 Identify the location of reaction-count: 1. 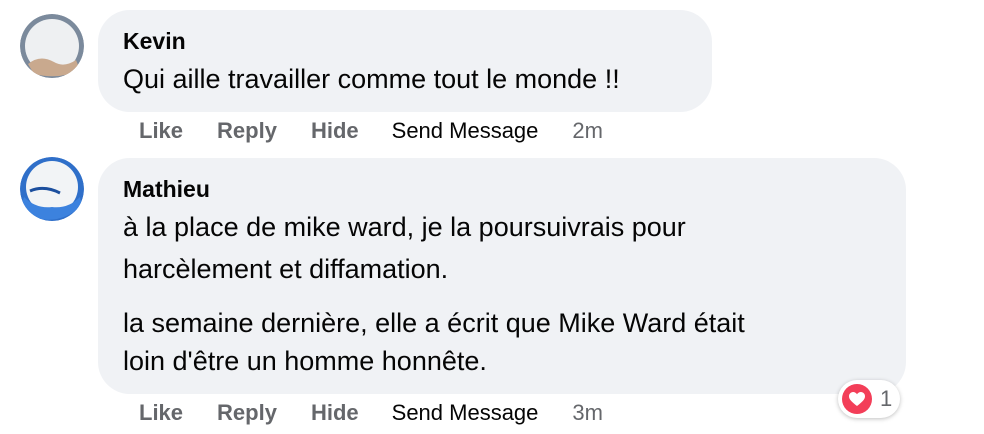
(886, 398).